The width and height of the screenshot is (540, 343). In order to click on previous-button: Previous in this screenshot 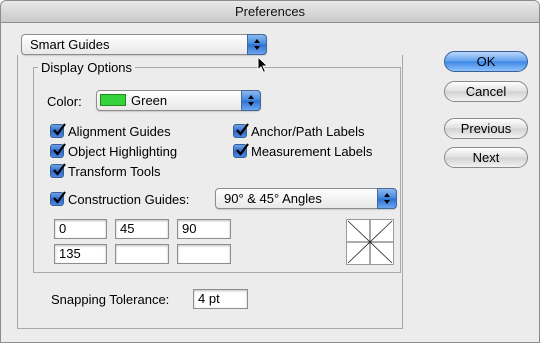, I will do `click(486, 128)`.